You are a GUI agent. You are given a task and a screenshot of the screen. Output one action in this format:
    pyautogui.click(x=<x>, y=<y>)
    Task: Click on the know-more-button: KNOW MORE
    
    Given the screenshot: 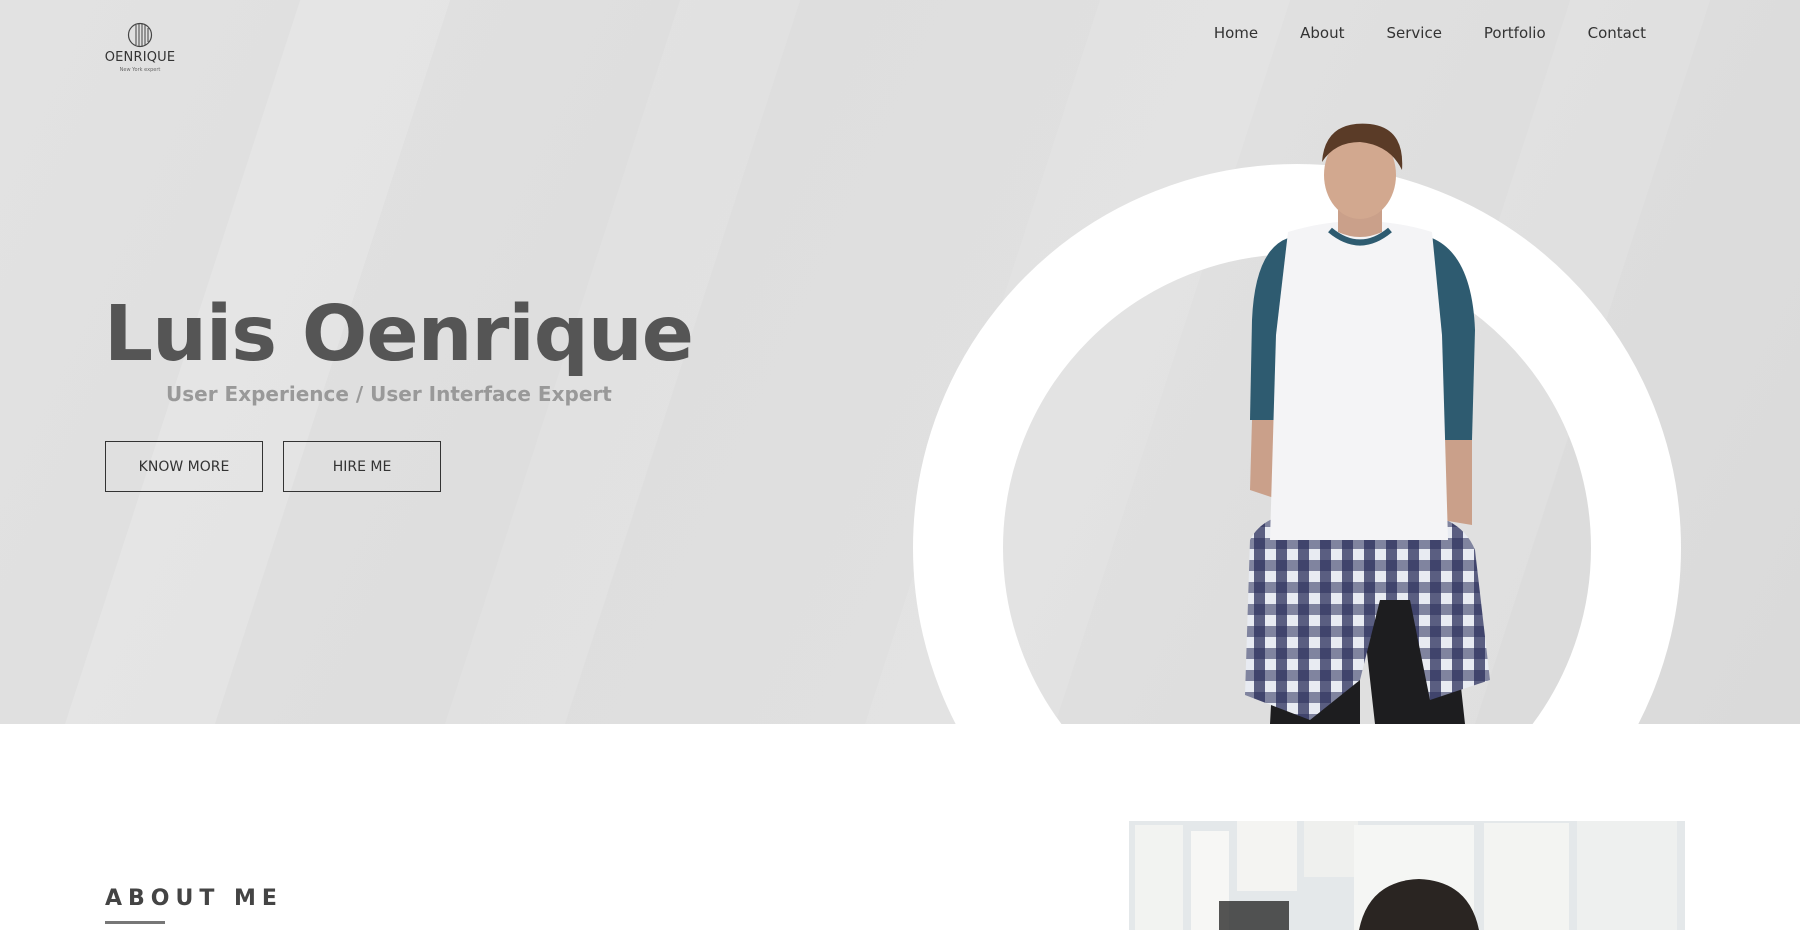 What is the action you would take?
    pyautogui.click(x=184, y=466)
    